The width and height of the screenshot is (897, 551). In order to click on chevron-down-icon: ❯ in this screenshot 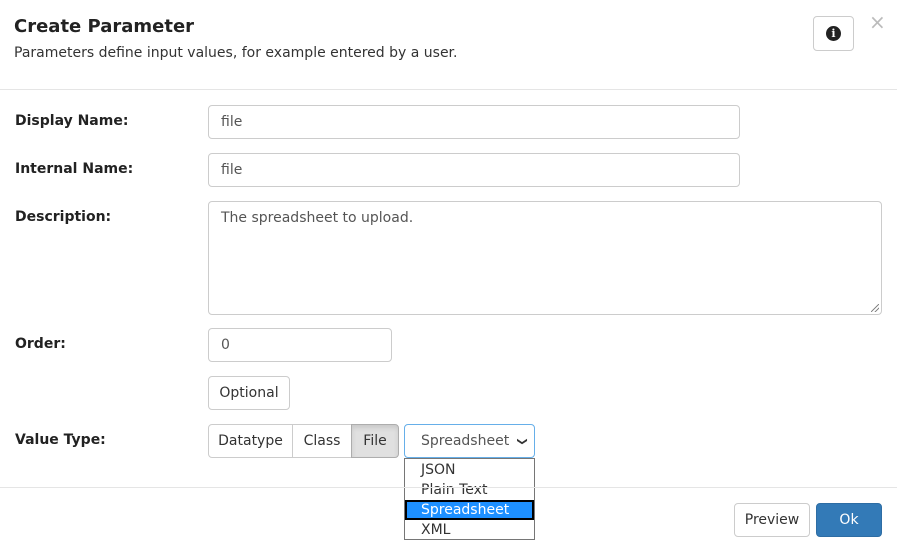, I will do `click(522, 441)`.